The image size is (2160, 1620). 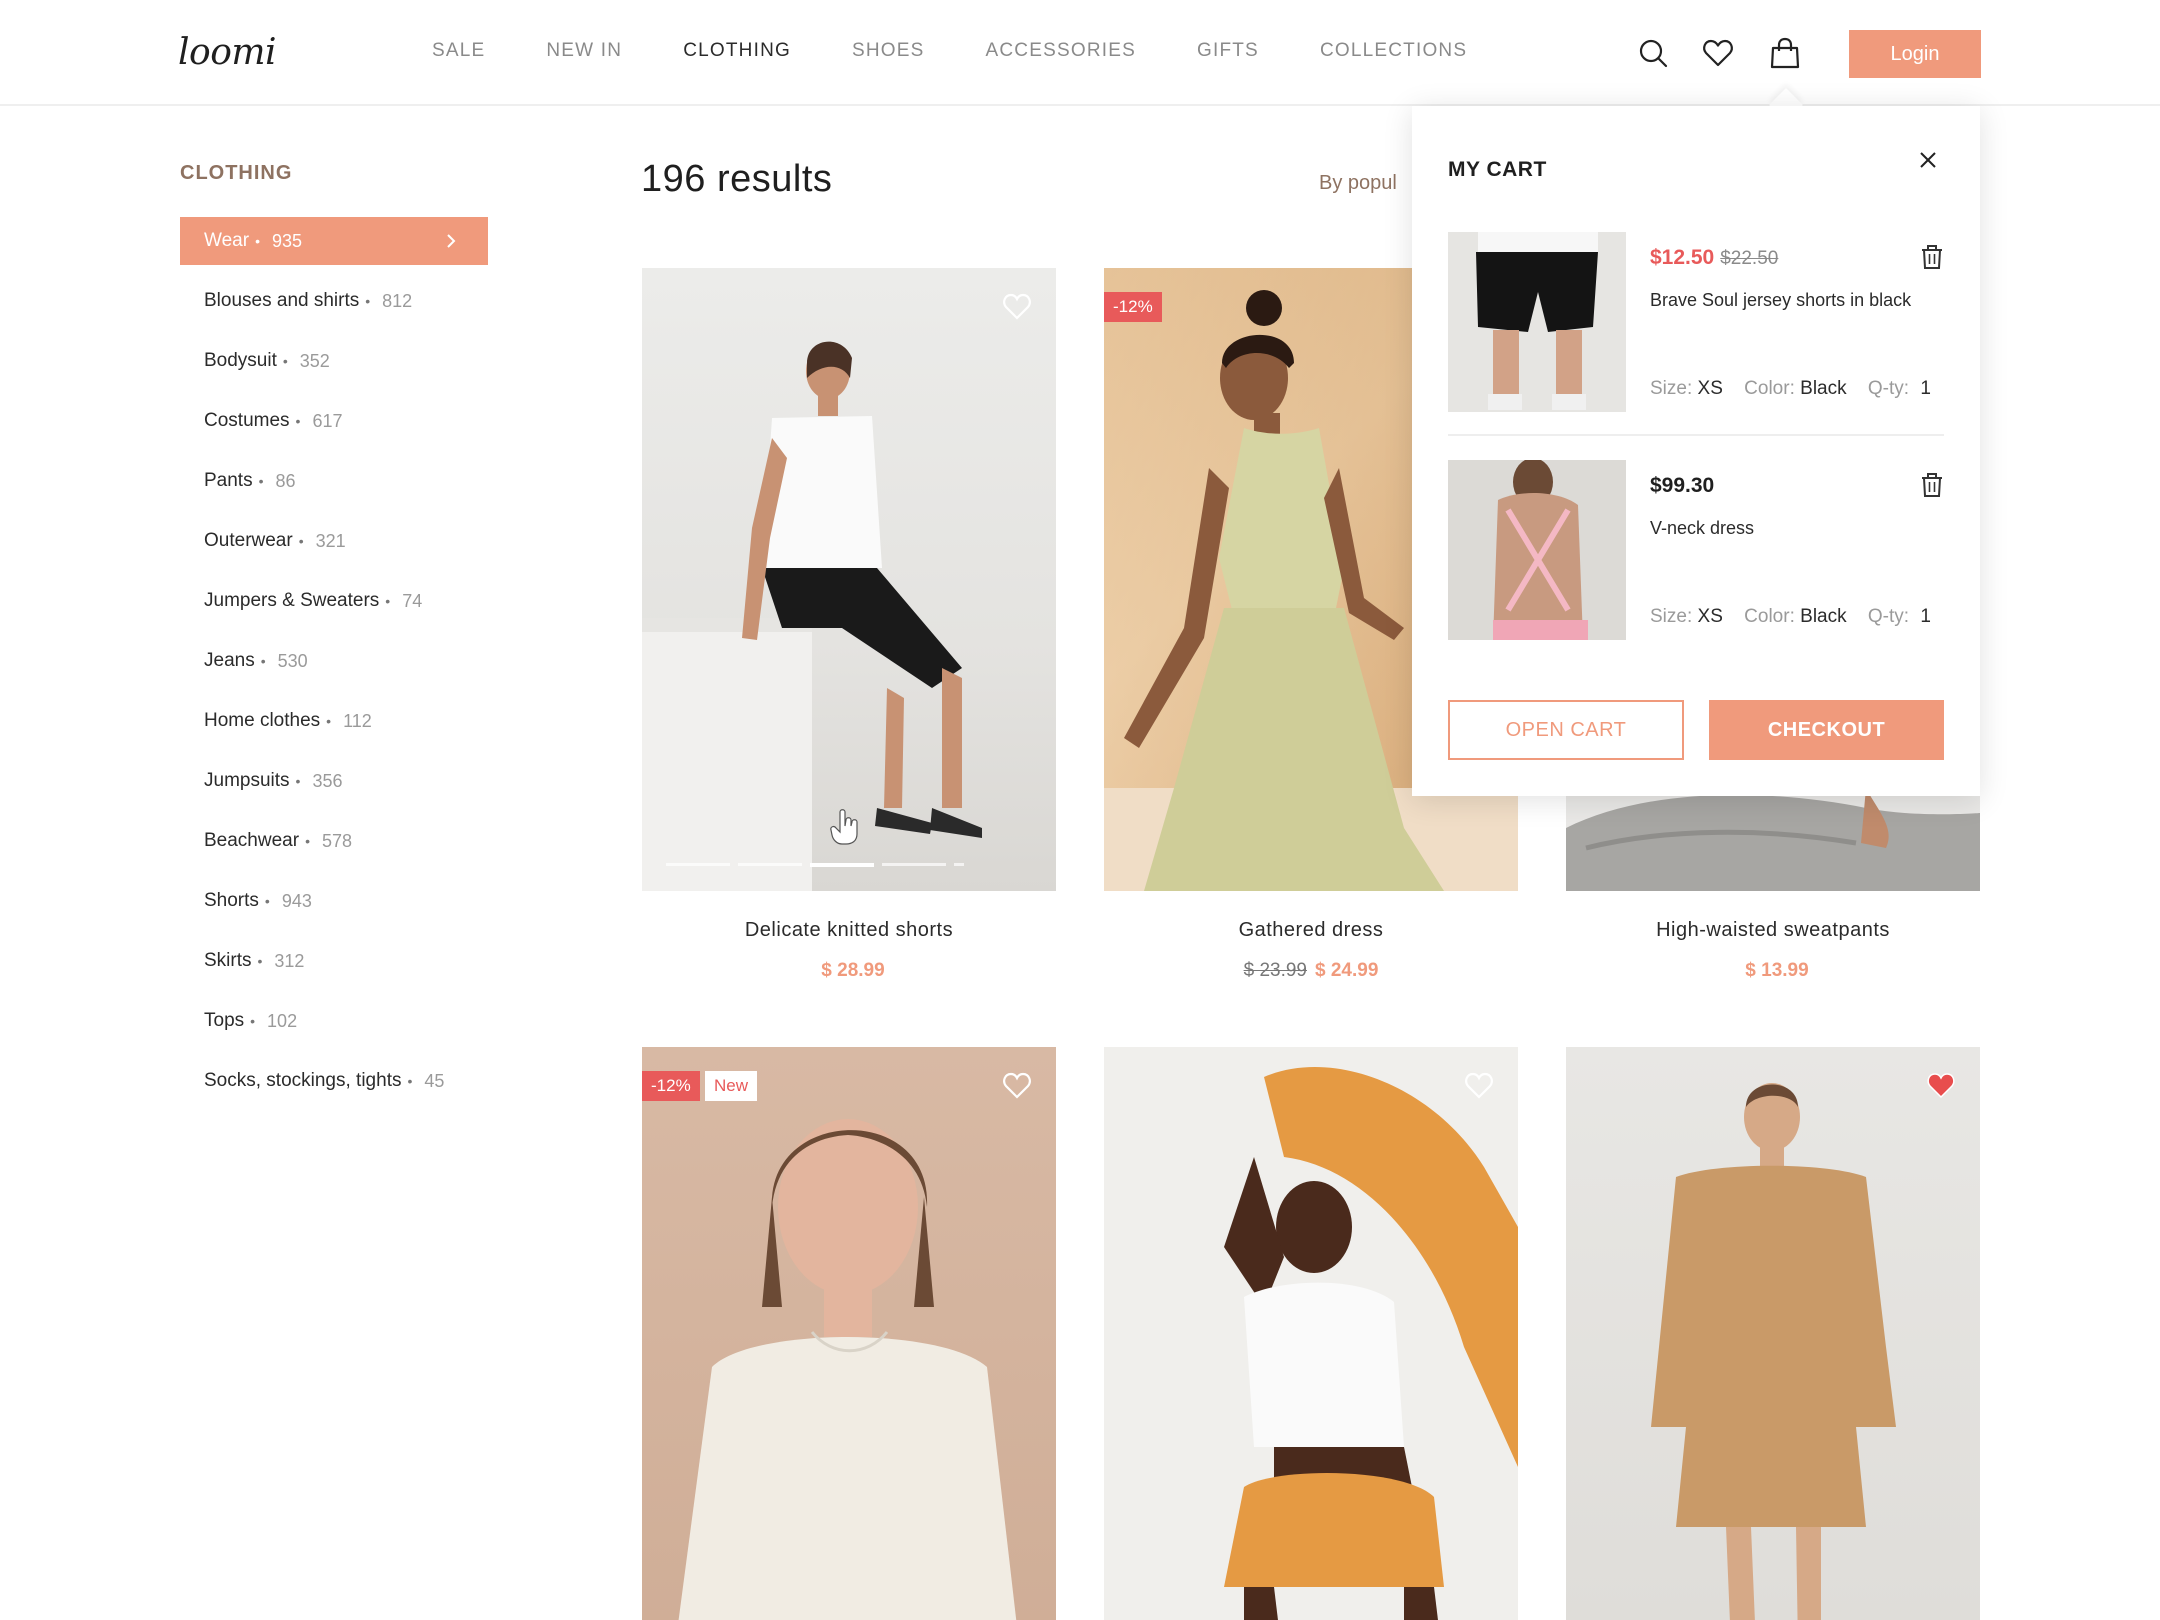 I want to click on nav-sale: SALE, so click(x=458, y=51).